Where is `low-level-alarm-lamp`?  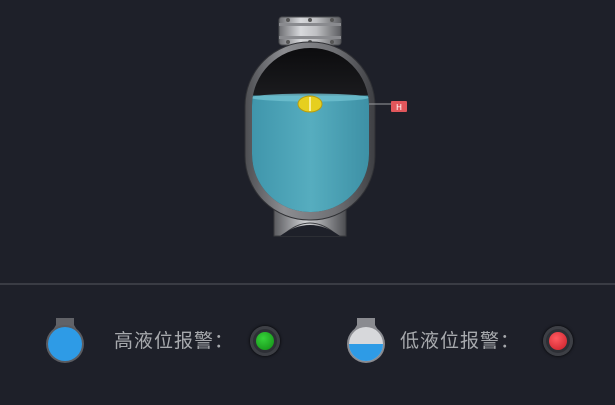
low-level-alarm-lamp is located at coordinates (558, 341).